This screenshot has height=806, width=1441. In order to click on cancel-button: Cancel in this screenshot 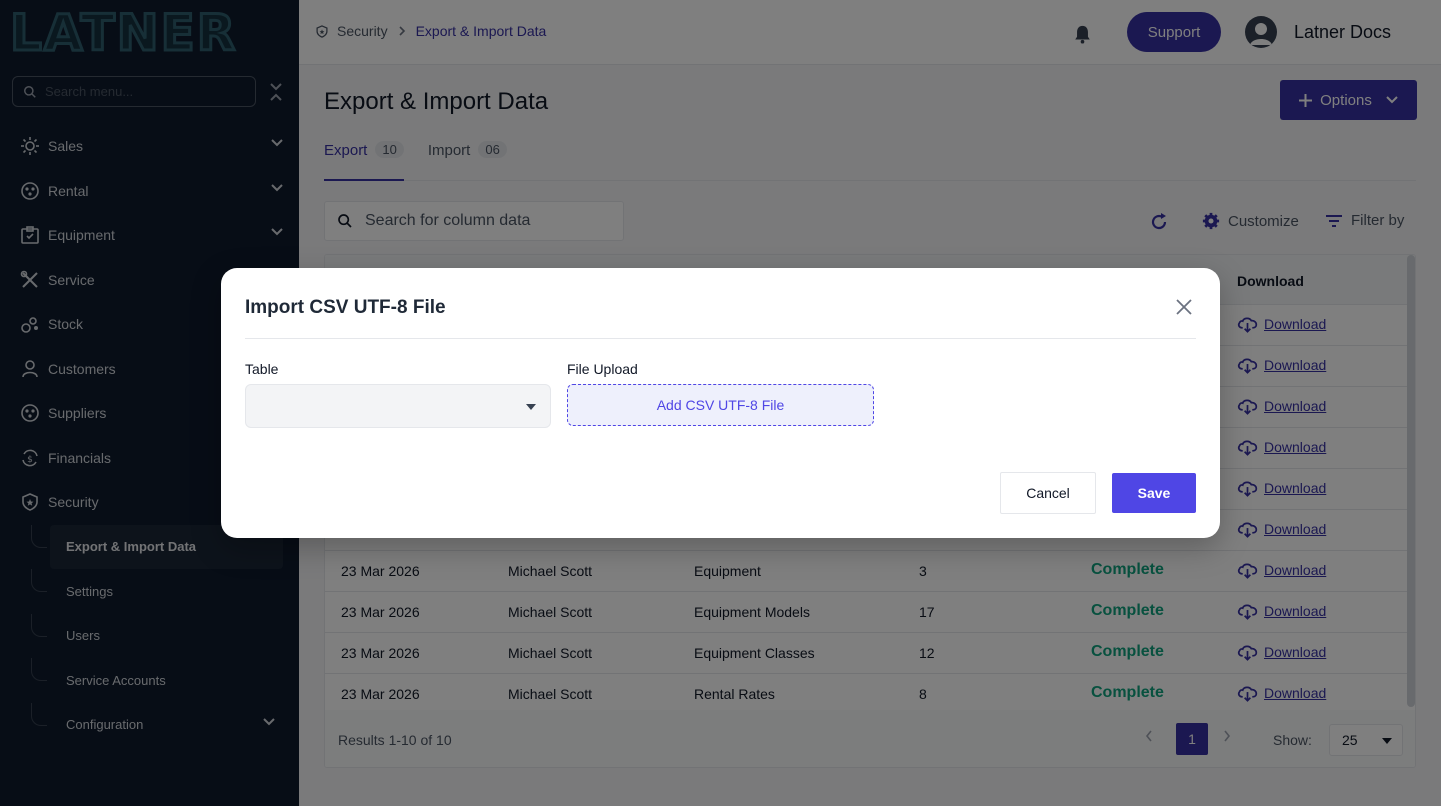, I will do `click(1048, 493)`.